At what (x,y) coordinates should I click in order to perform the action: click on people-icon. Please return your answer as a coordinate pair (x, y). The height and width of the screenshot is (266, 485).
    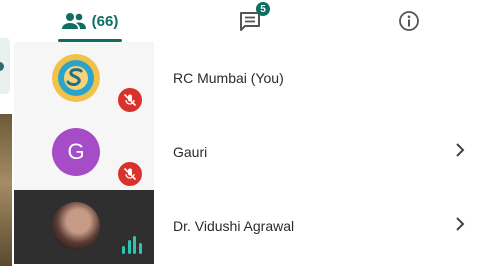
    Looking at the image, I should click on (73, 21).